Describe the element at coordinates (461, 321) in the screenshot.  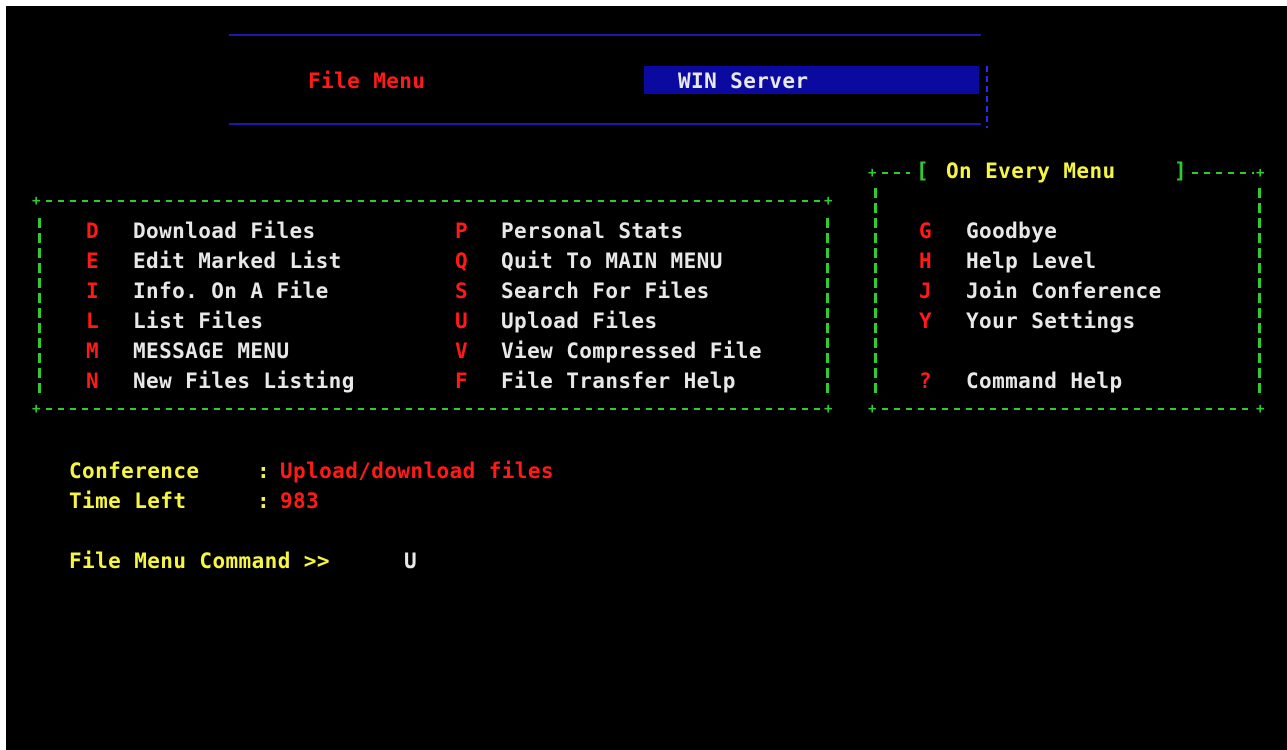
I see `hotkey-U: U` at that location.